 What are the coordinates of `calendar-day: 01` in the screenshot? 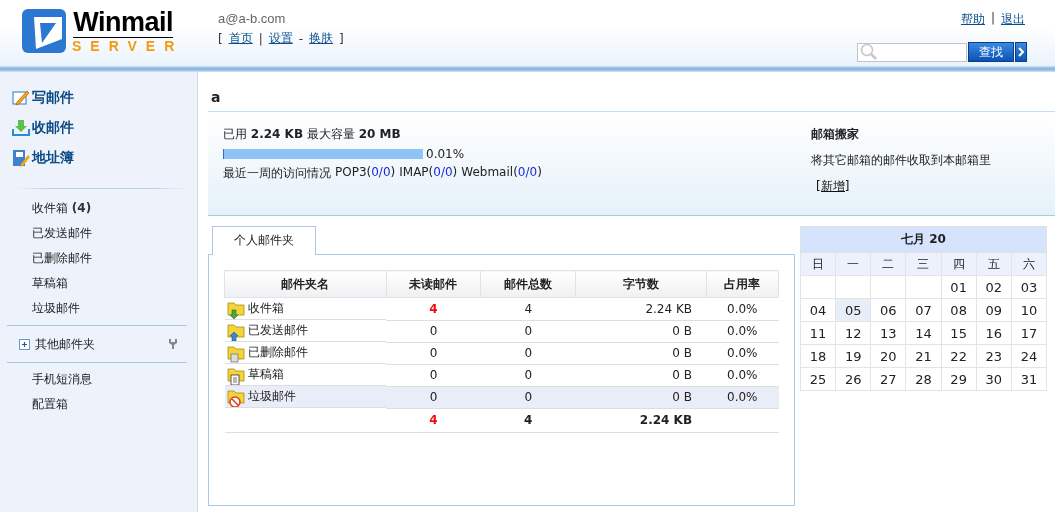 It's located at (959, 287).